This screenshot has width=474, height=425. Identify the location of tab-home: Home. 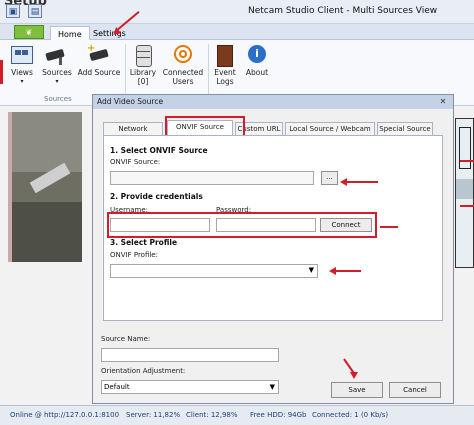
(70, 33).